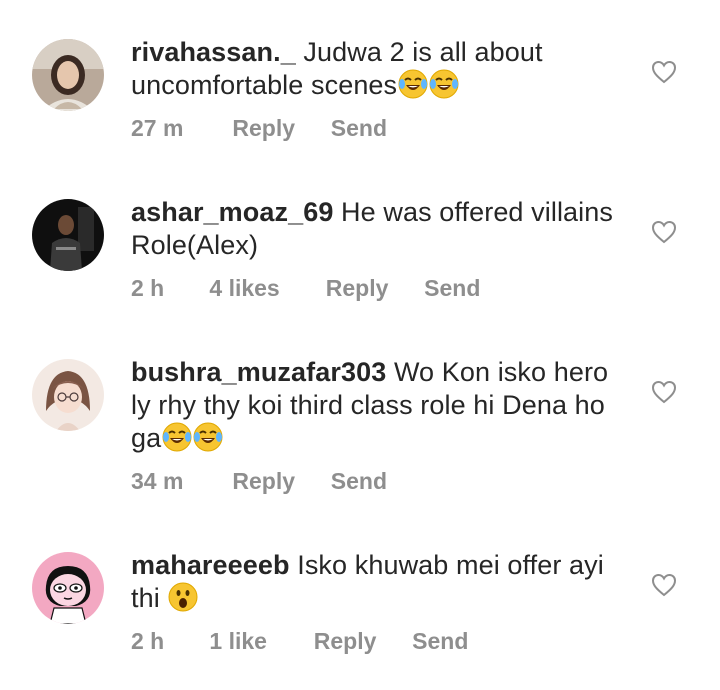 The height and width of the screenshot is (690, 720). What do you see at coordinates (381, 582) in the screenshot?
I see `comment-text: mahareeeeb Isko khuwab mei offer ayi thi` at bounding box center [381, 582].